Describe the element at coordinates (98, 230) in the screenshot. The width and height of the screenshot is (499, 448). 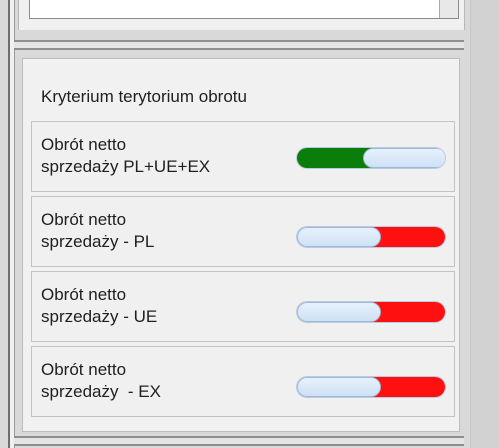
I see `row-label: Obrót netto sprzedaży - PL` at that location.